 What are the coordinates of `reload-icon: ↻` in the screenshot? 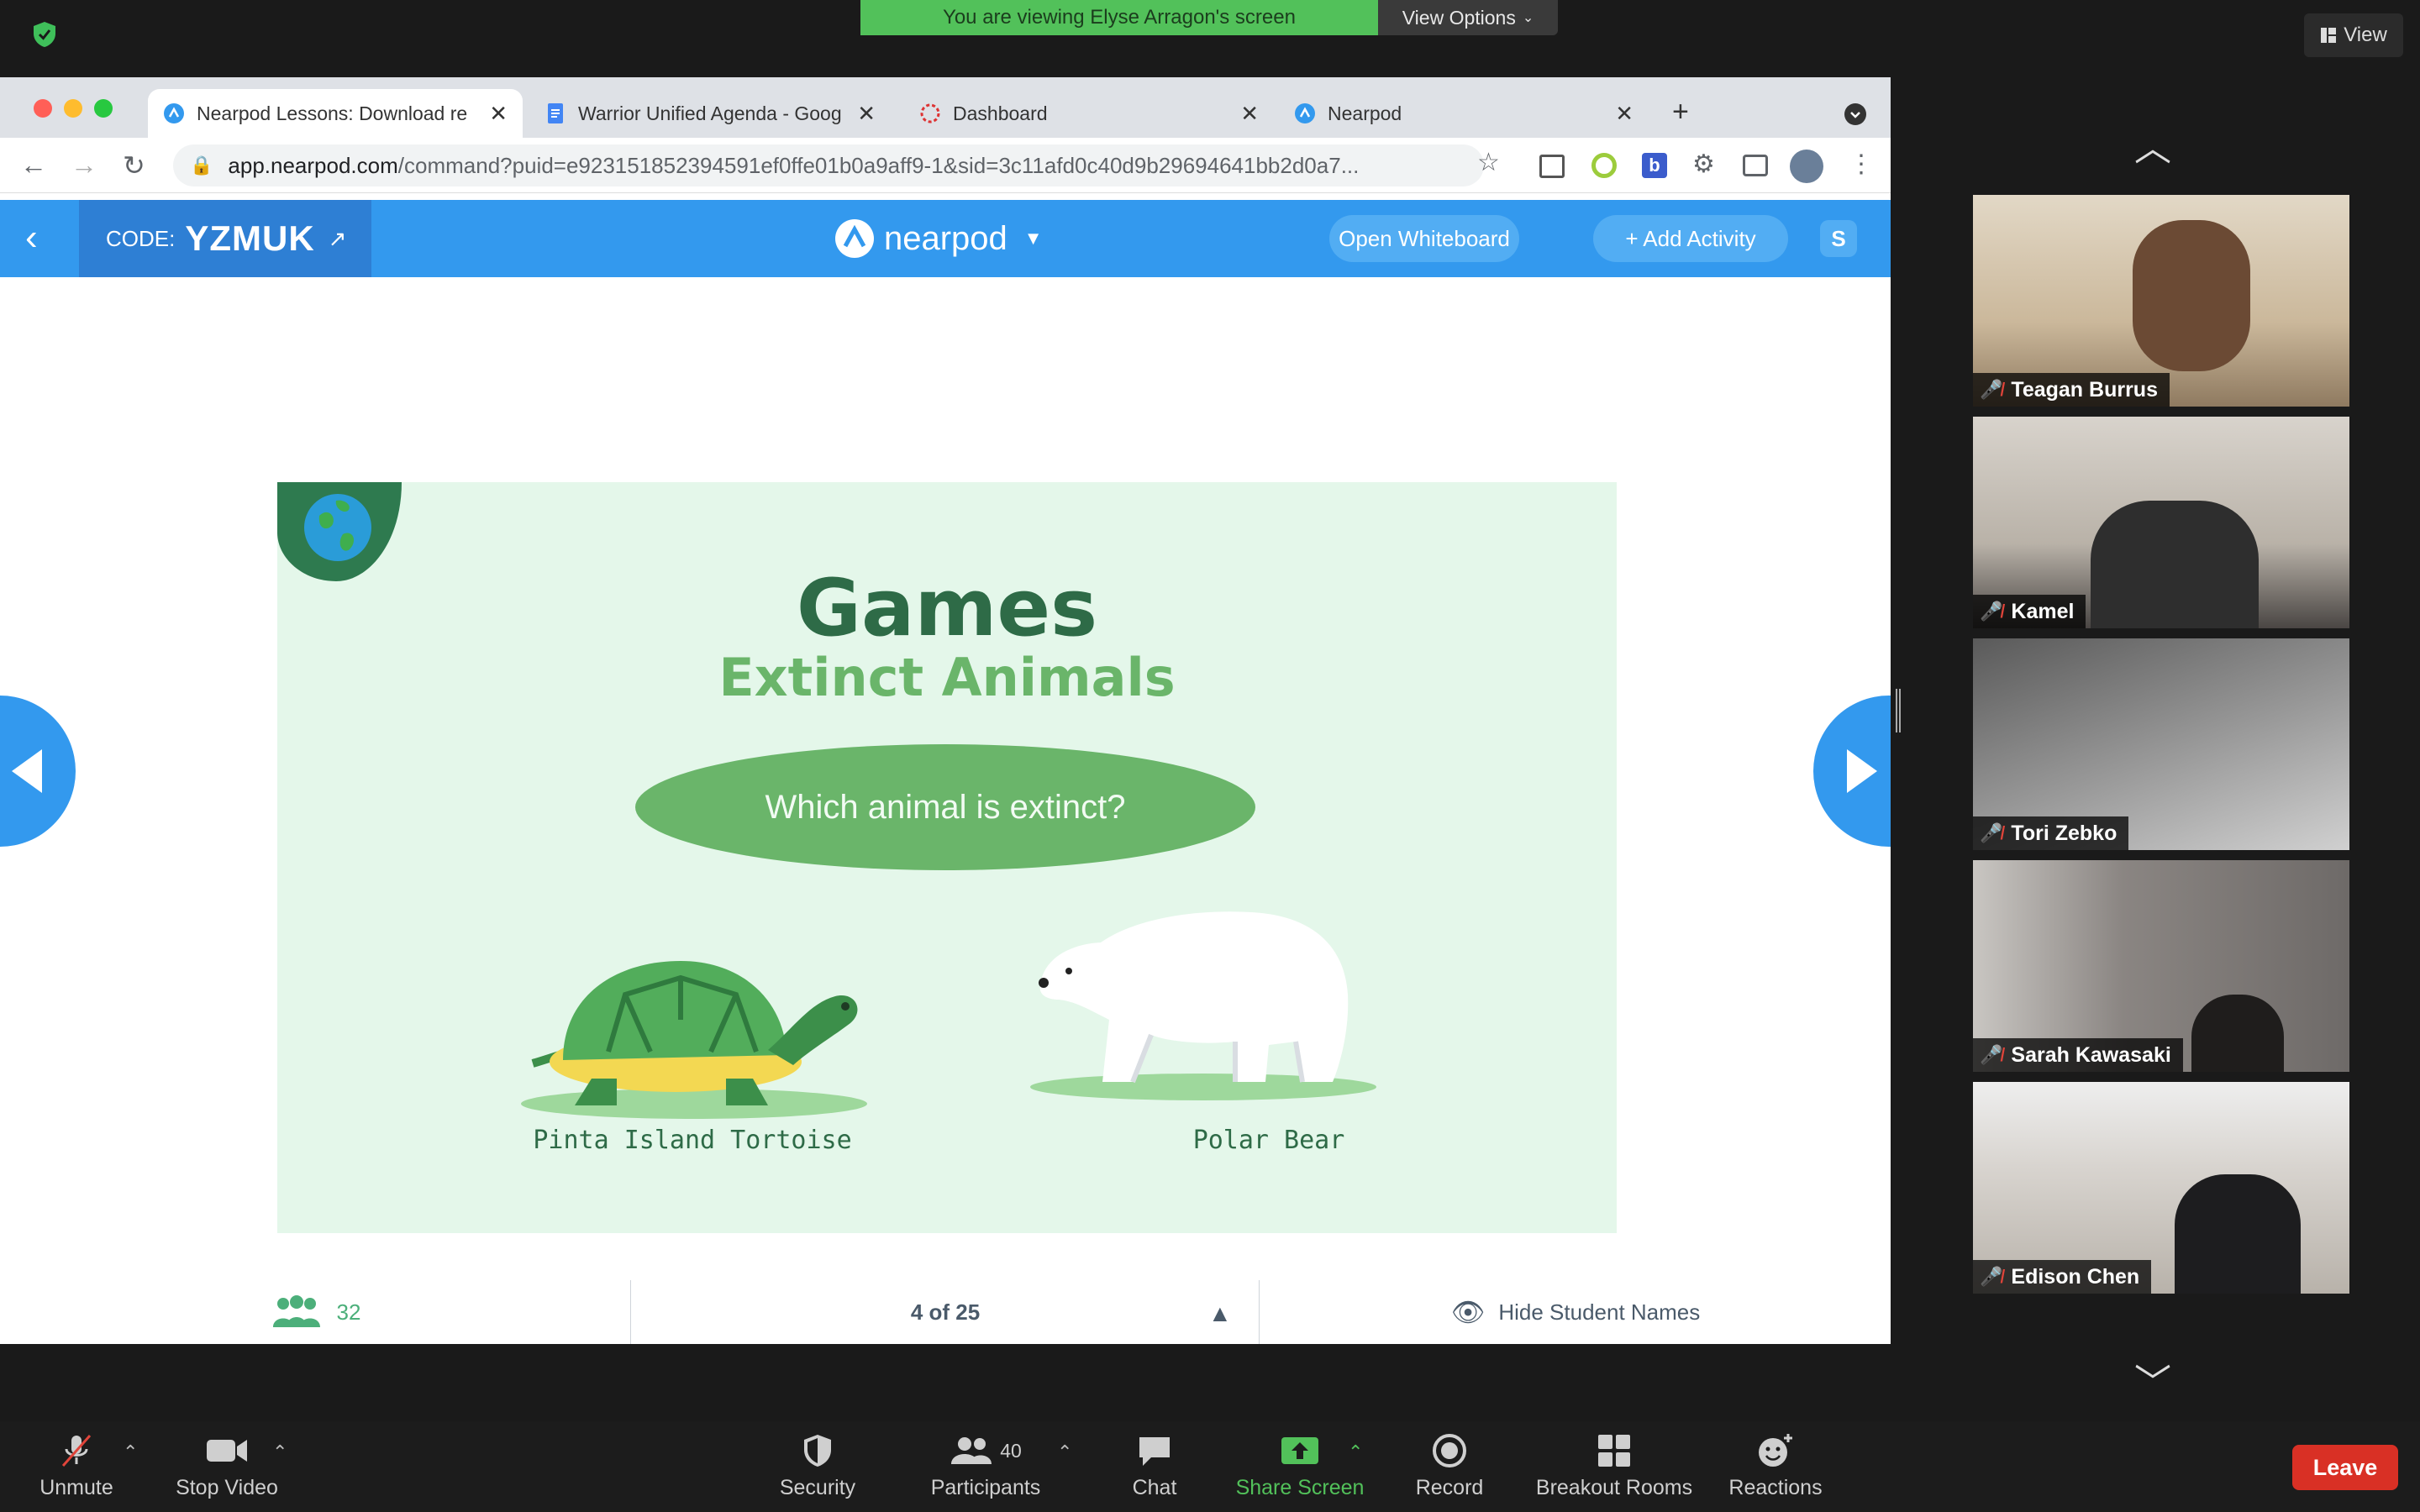 It's located at (134, 165).